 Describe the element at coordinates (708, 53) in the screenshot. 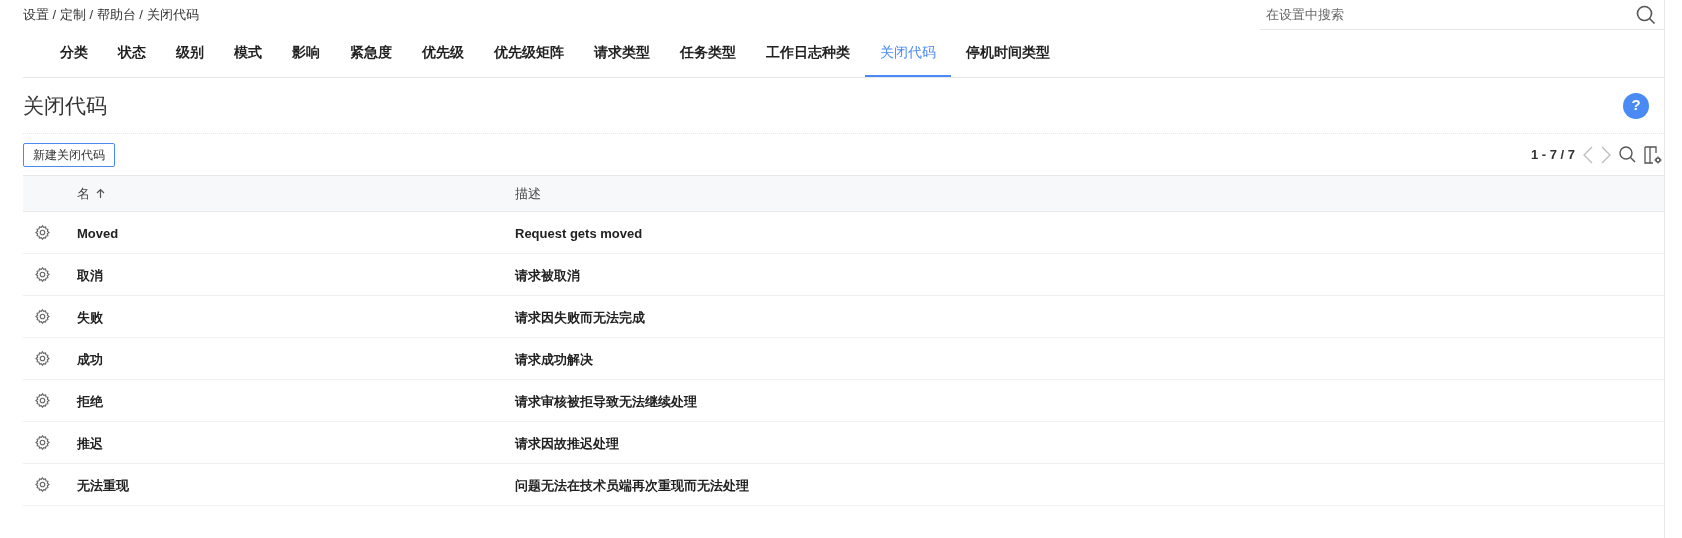

I see `tab: 任务类型` at that location.